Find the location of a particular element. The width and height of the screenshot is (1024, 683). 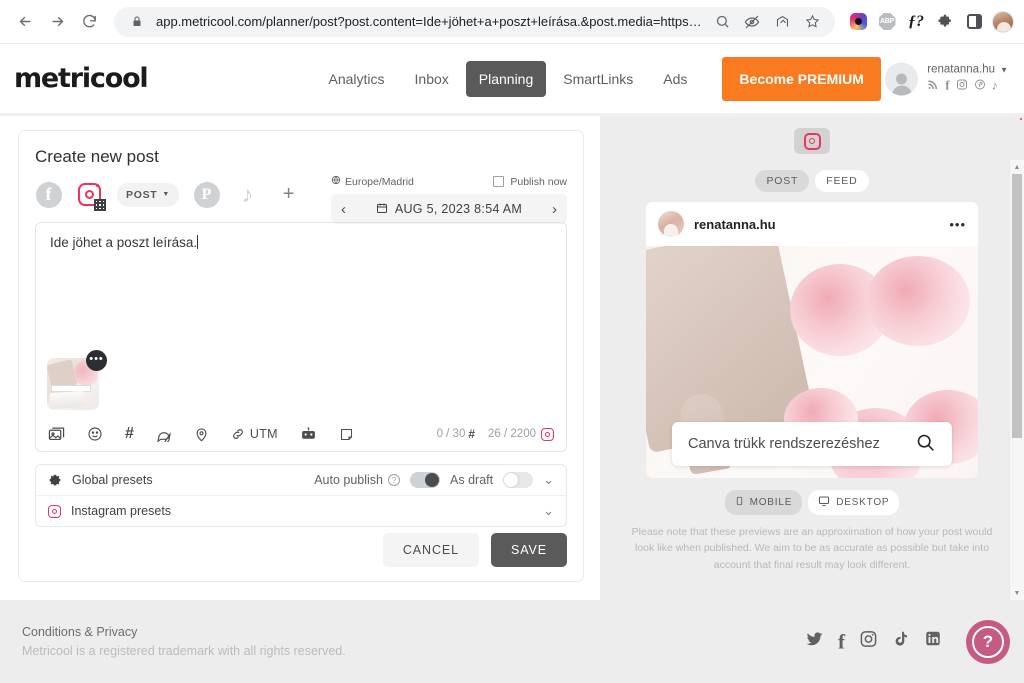

robot-icon is located at coordinates (308, 434).